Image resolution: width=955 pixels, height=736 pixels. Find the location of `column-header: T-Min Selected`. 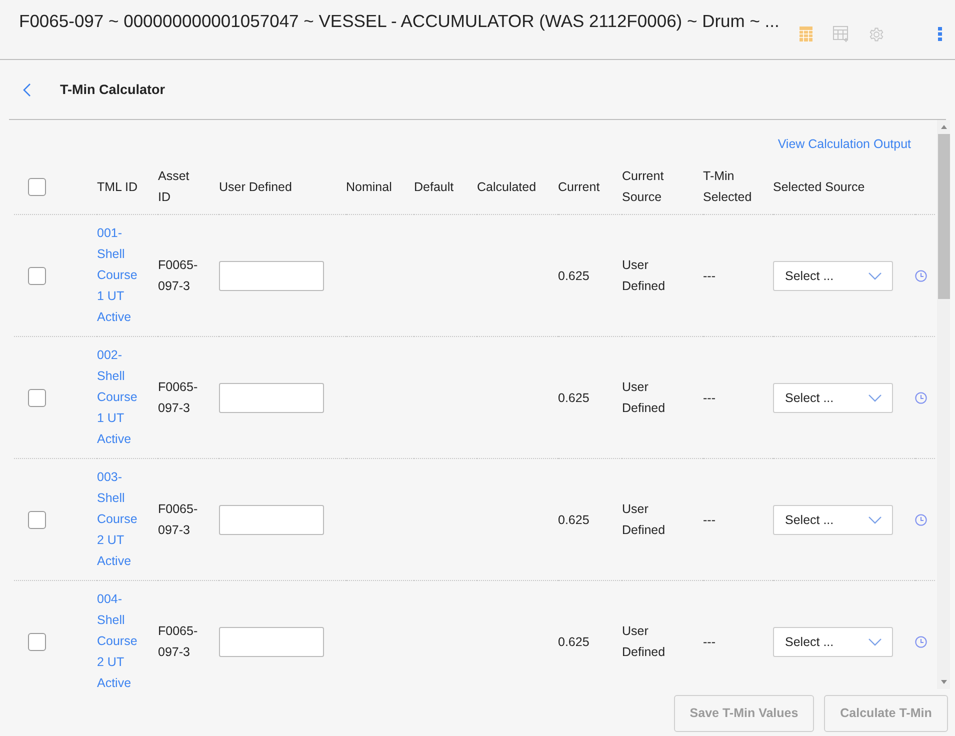

column-header: T-Min Selected is located at coordinates (728, 187).